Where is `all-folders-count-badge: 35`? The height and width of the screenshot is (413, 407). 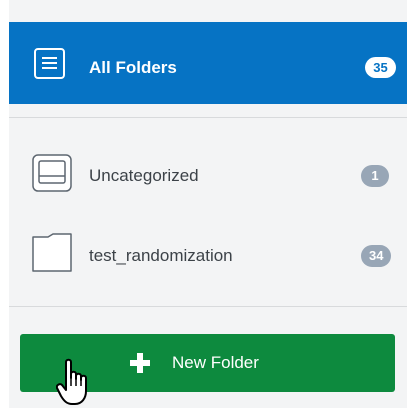
all-folders-count-badge: 35 is located at coordinates (380, 67).